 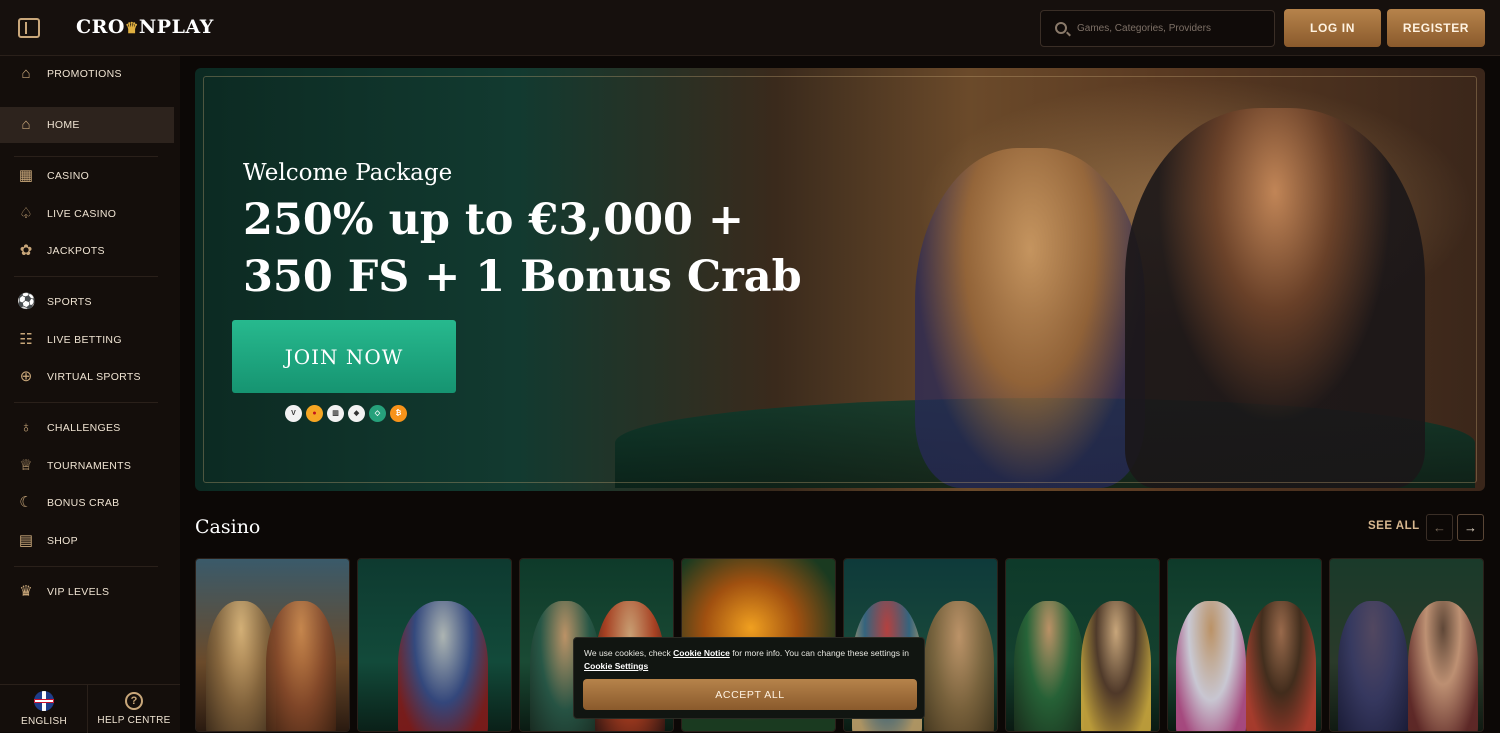 What do you see at coordinates (26, 175) in the screenshot?
I see `slot-machine-icon: ▦` at bounding box center [26, 175].